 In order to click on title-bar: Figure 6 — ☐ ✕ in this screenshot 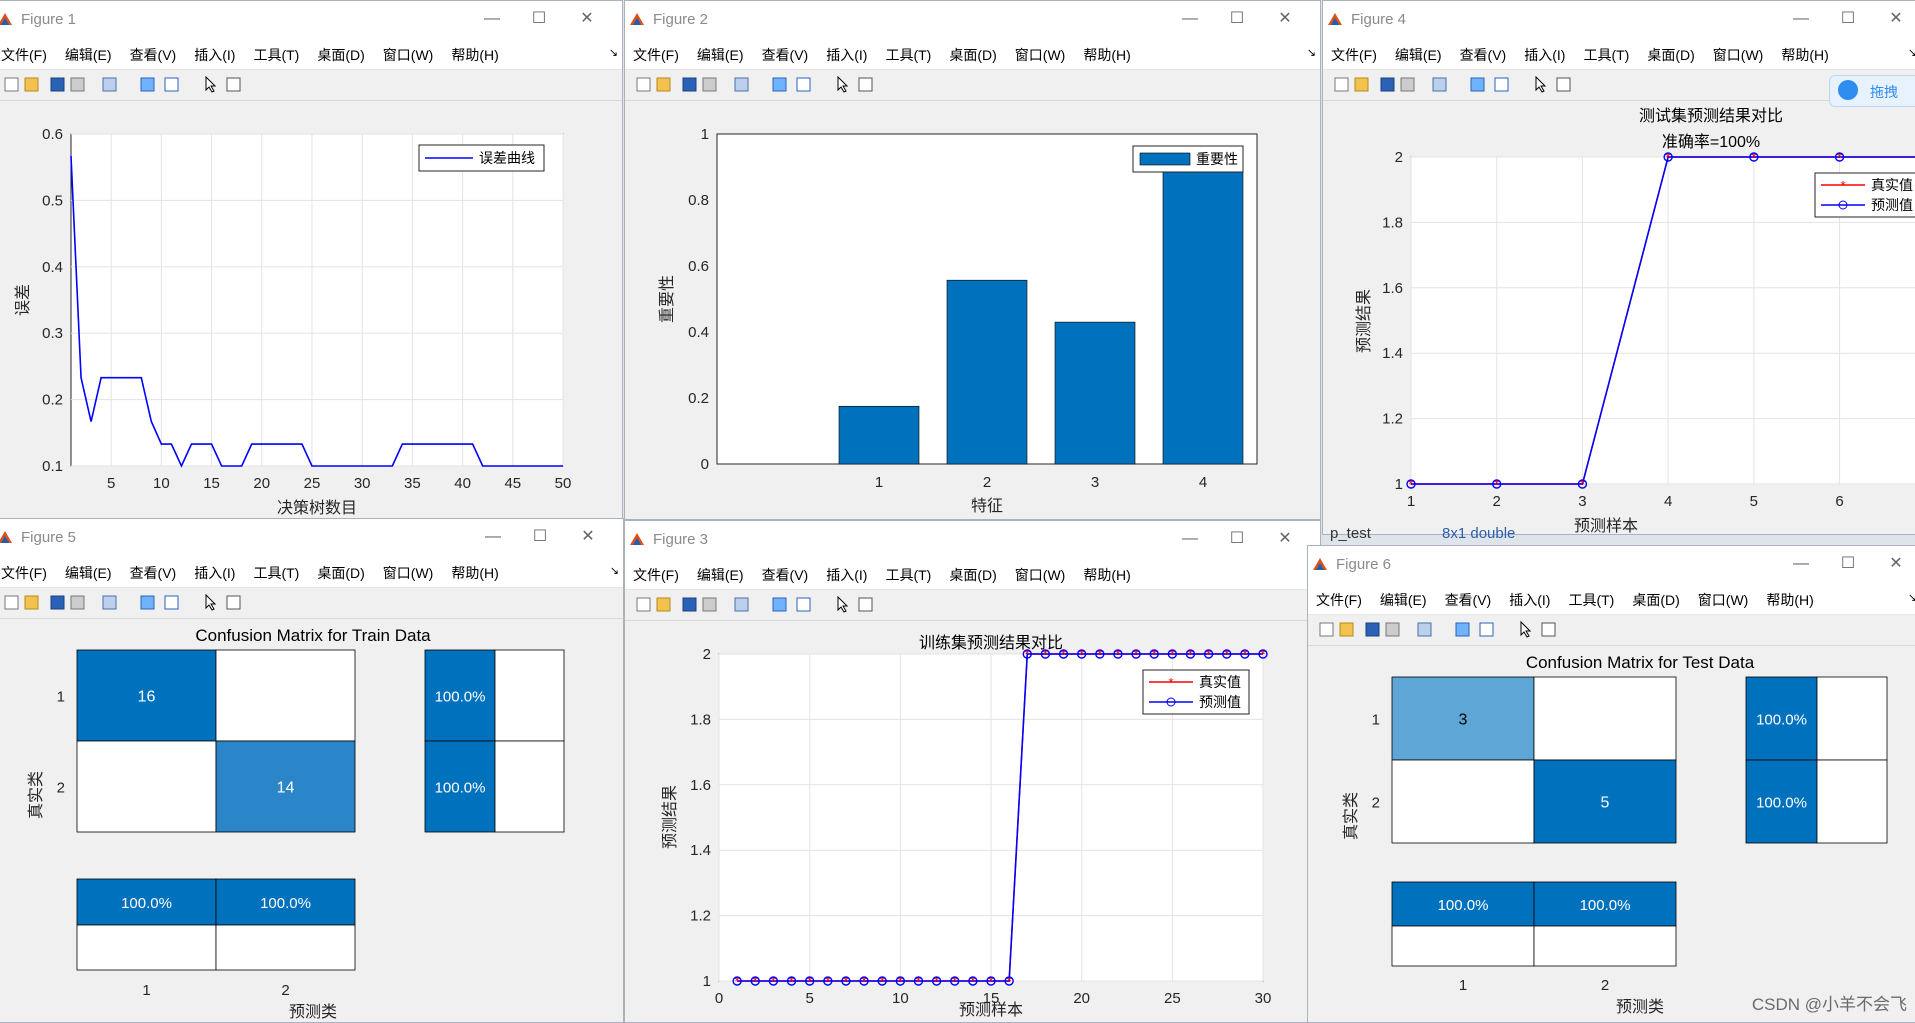, I will do `click(1611, 565)`.